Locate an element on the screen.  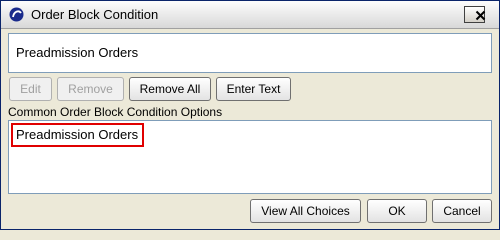
options-label: Common Order Block Condition Options is located at coordinates (115, 112).